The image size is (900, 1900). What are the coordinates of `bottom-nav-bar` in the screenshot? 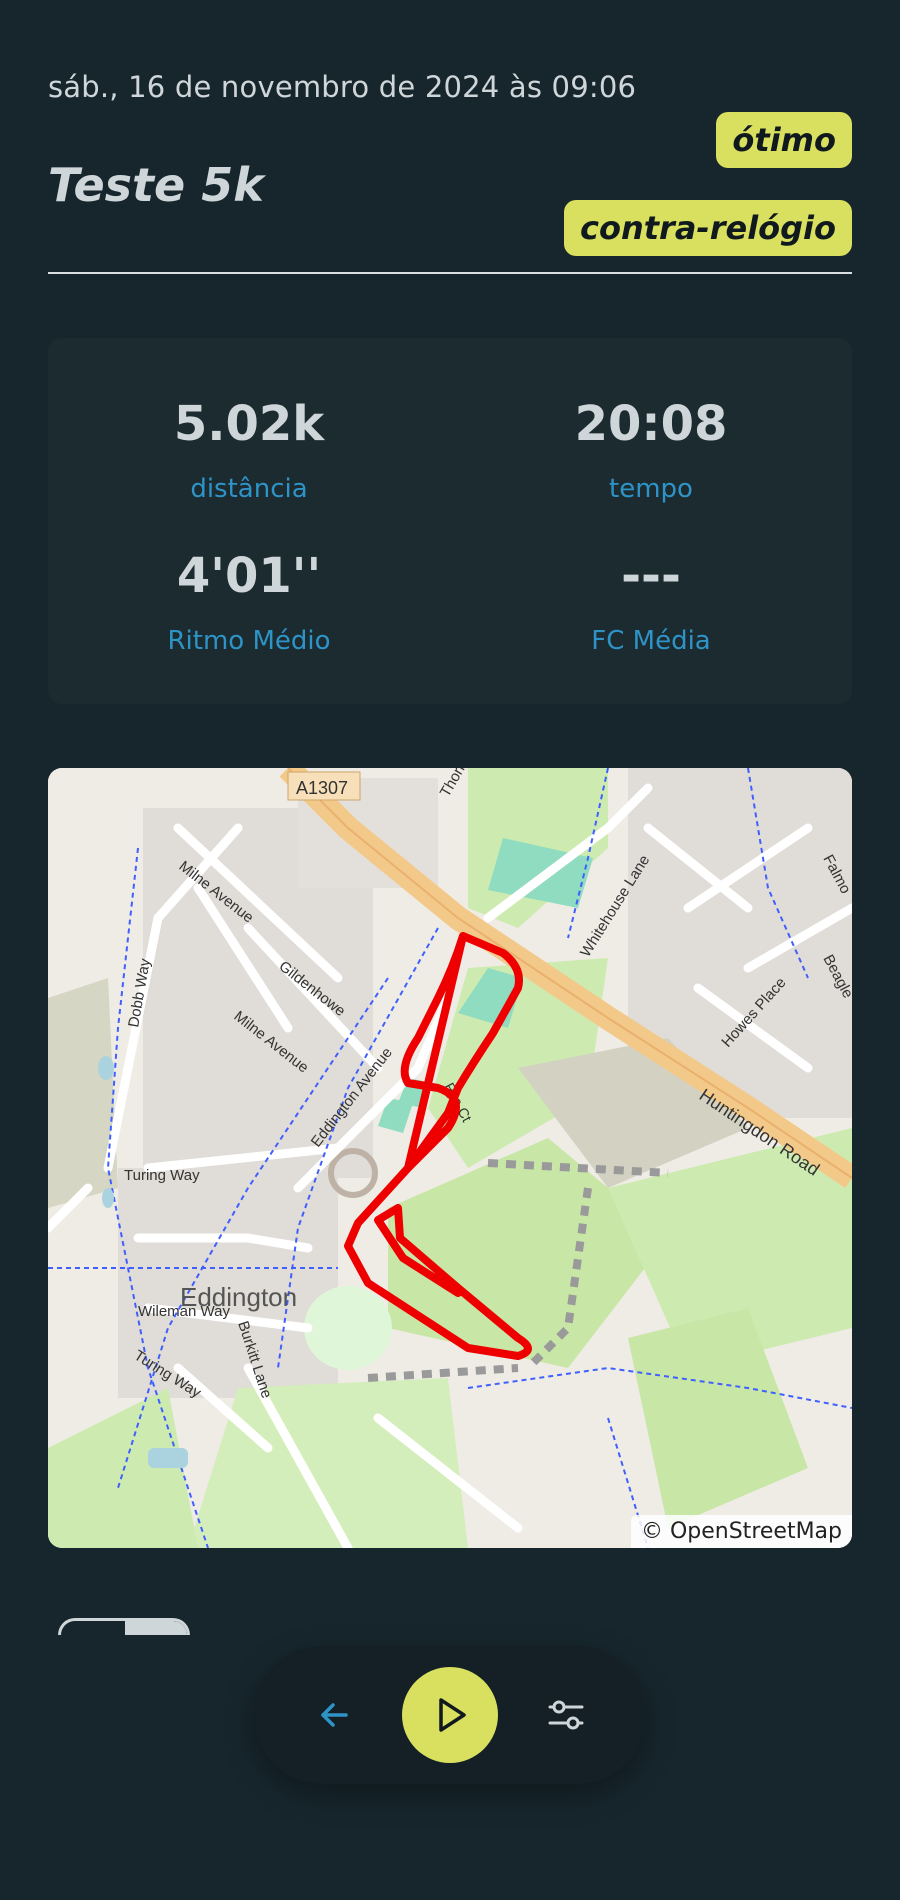 It's located at (450, 1715).